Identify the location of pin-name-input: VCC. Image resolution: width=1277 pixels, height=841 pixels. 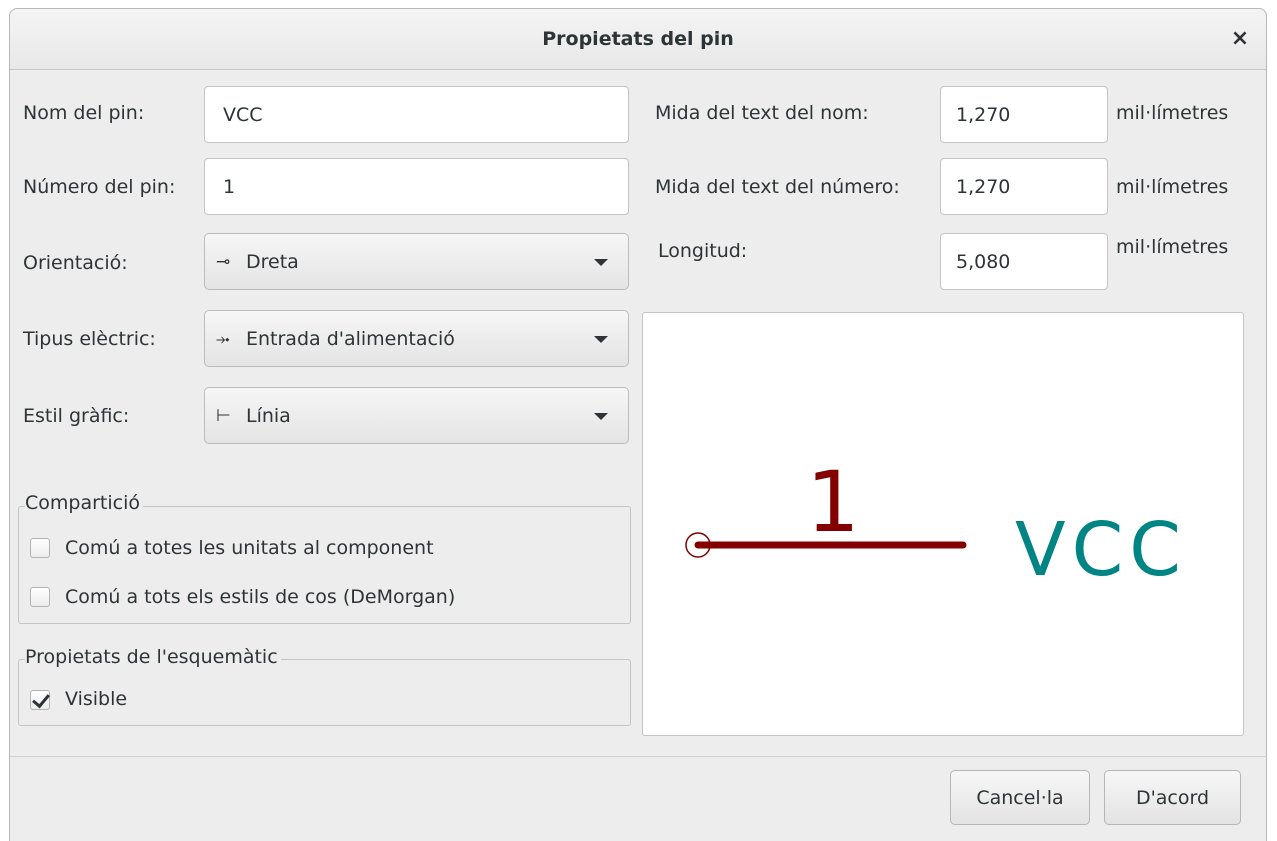
(416, 114).